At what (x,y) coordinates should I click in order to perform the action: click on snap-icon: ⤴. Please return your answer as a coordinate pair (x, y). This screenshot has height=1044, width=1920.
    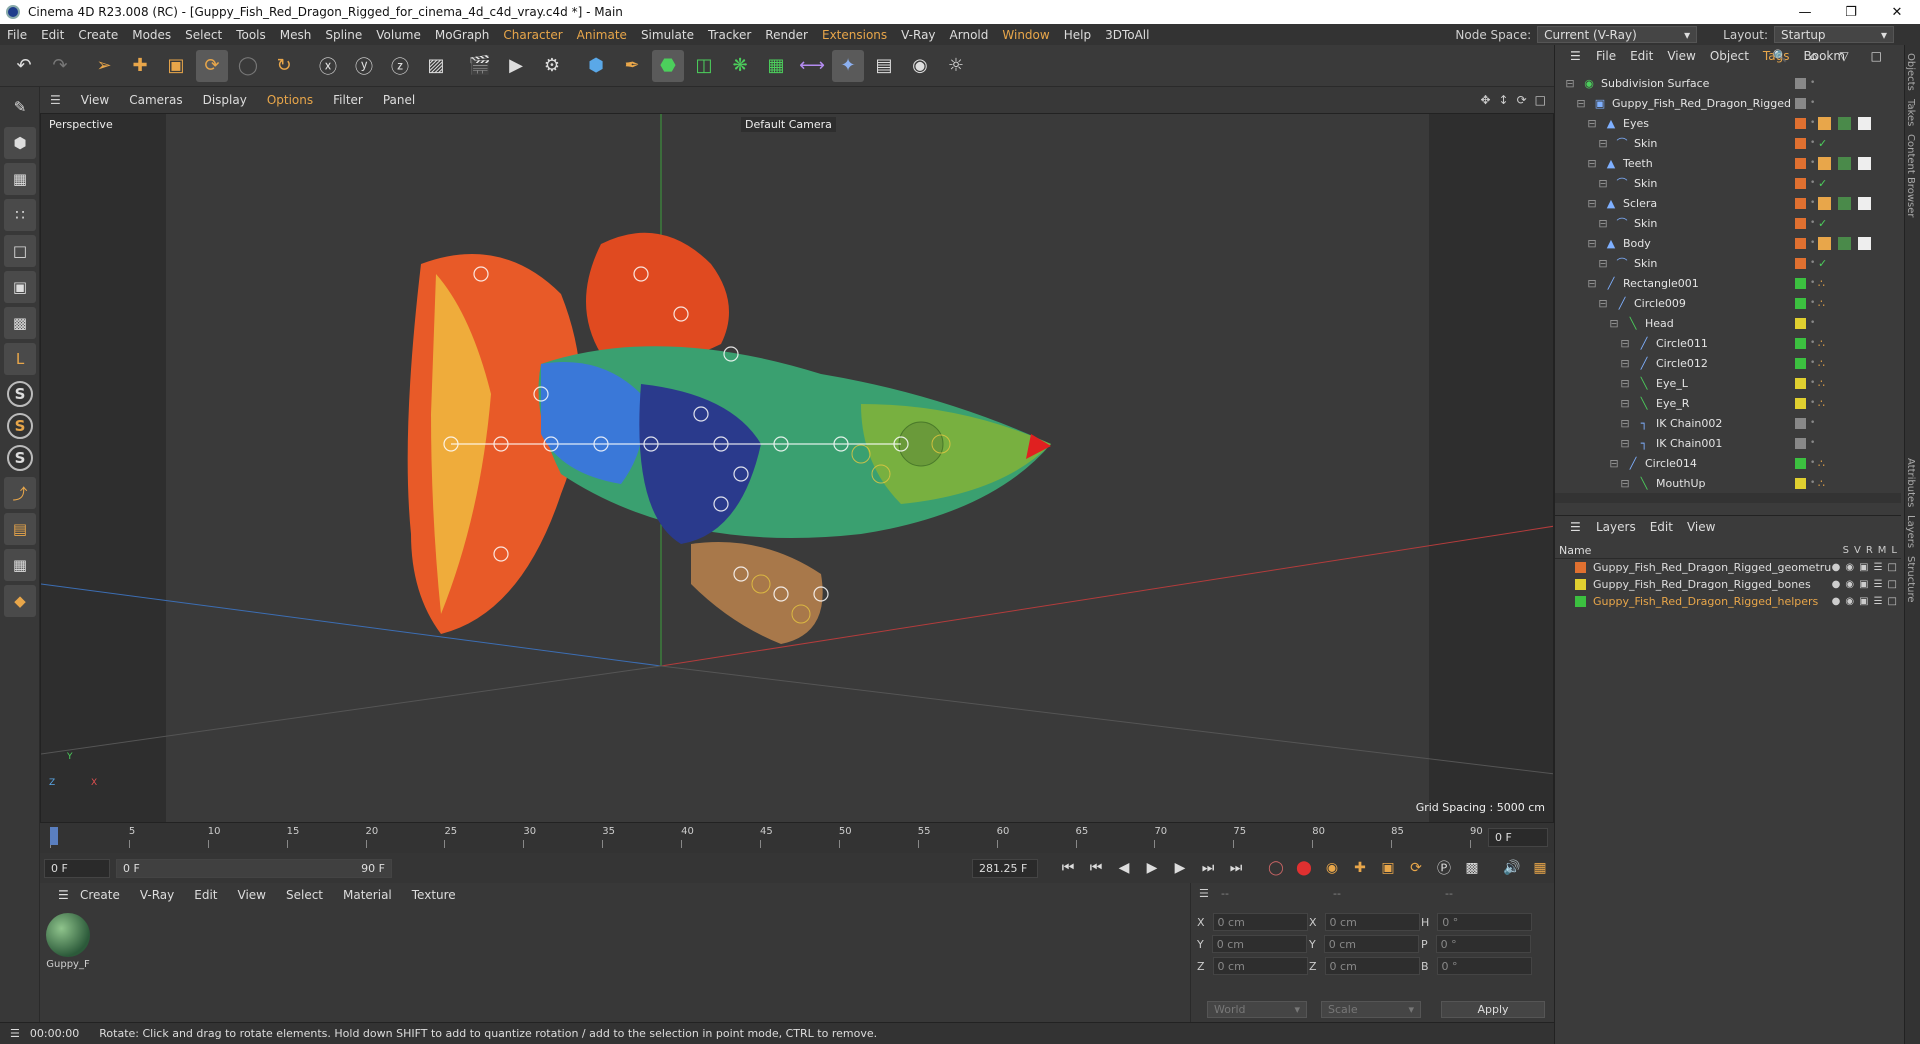
    Looking at the image, I should click on (20, 493).